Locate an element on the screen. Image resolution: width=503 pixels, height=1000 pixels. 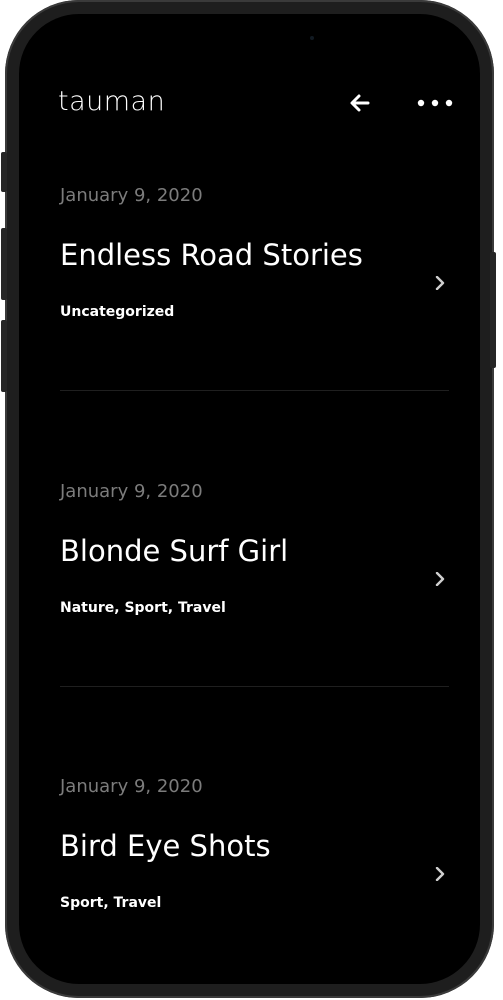
category-link: Uncategorized is located at coordinates (117, 312).